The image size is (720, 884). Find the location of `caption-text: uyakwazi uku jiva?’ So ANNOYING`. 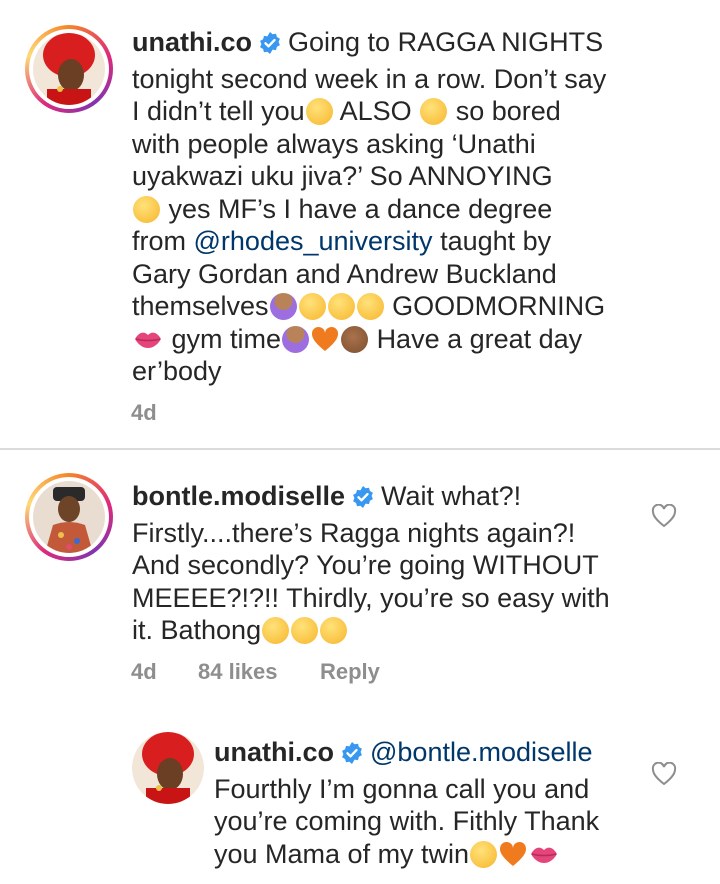

caption-text: uyakwazi uku jiva?’ So ANNOYING is located at coordinates (342, 176).